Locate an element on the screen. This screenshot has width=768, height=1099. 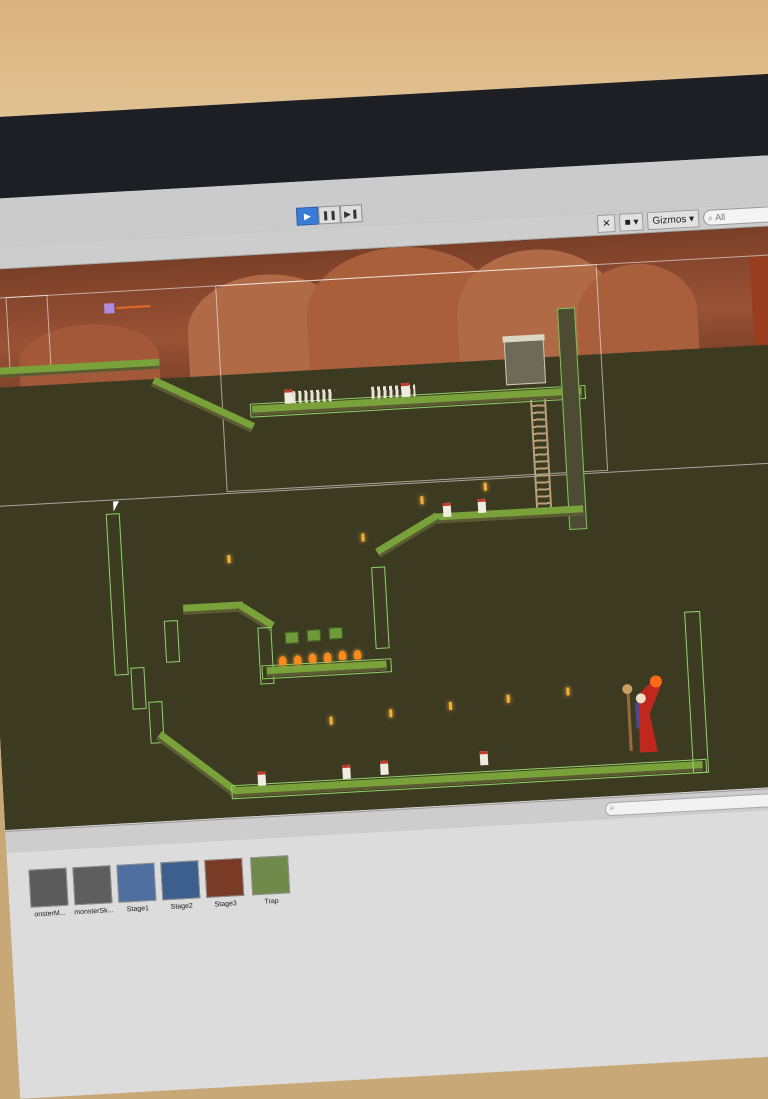
watch-hut is located at coordinates (525, 362).